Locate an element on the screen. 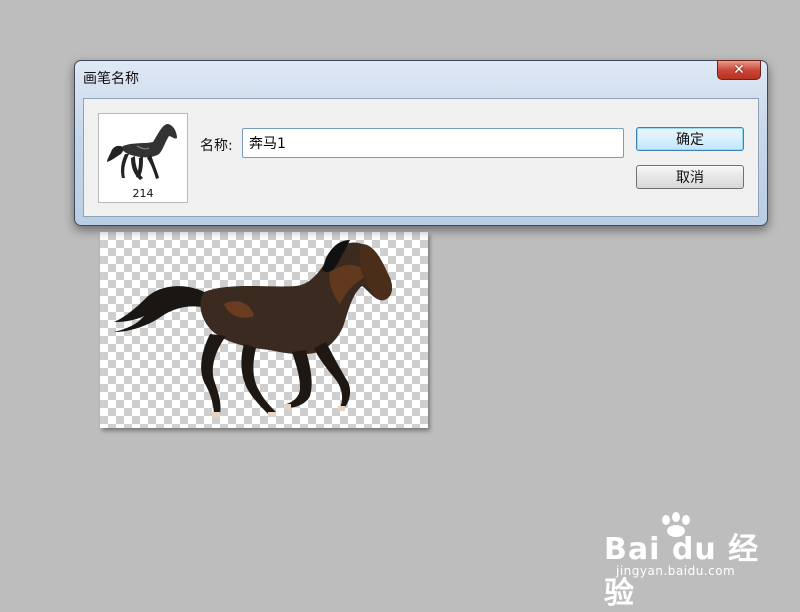 This screenshot has width=800, height=612. baidu-jingyan-watermark: Bai du 经验 jingyan.baidu.com is located at coordinates (684, 561).